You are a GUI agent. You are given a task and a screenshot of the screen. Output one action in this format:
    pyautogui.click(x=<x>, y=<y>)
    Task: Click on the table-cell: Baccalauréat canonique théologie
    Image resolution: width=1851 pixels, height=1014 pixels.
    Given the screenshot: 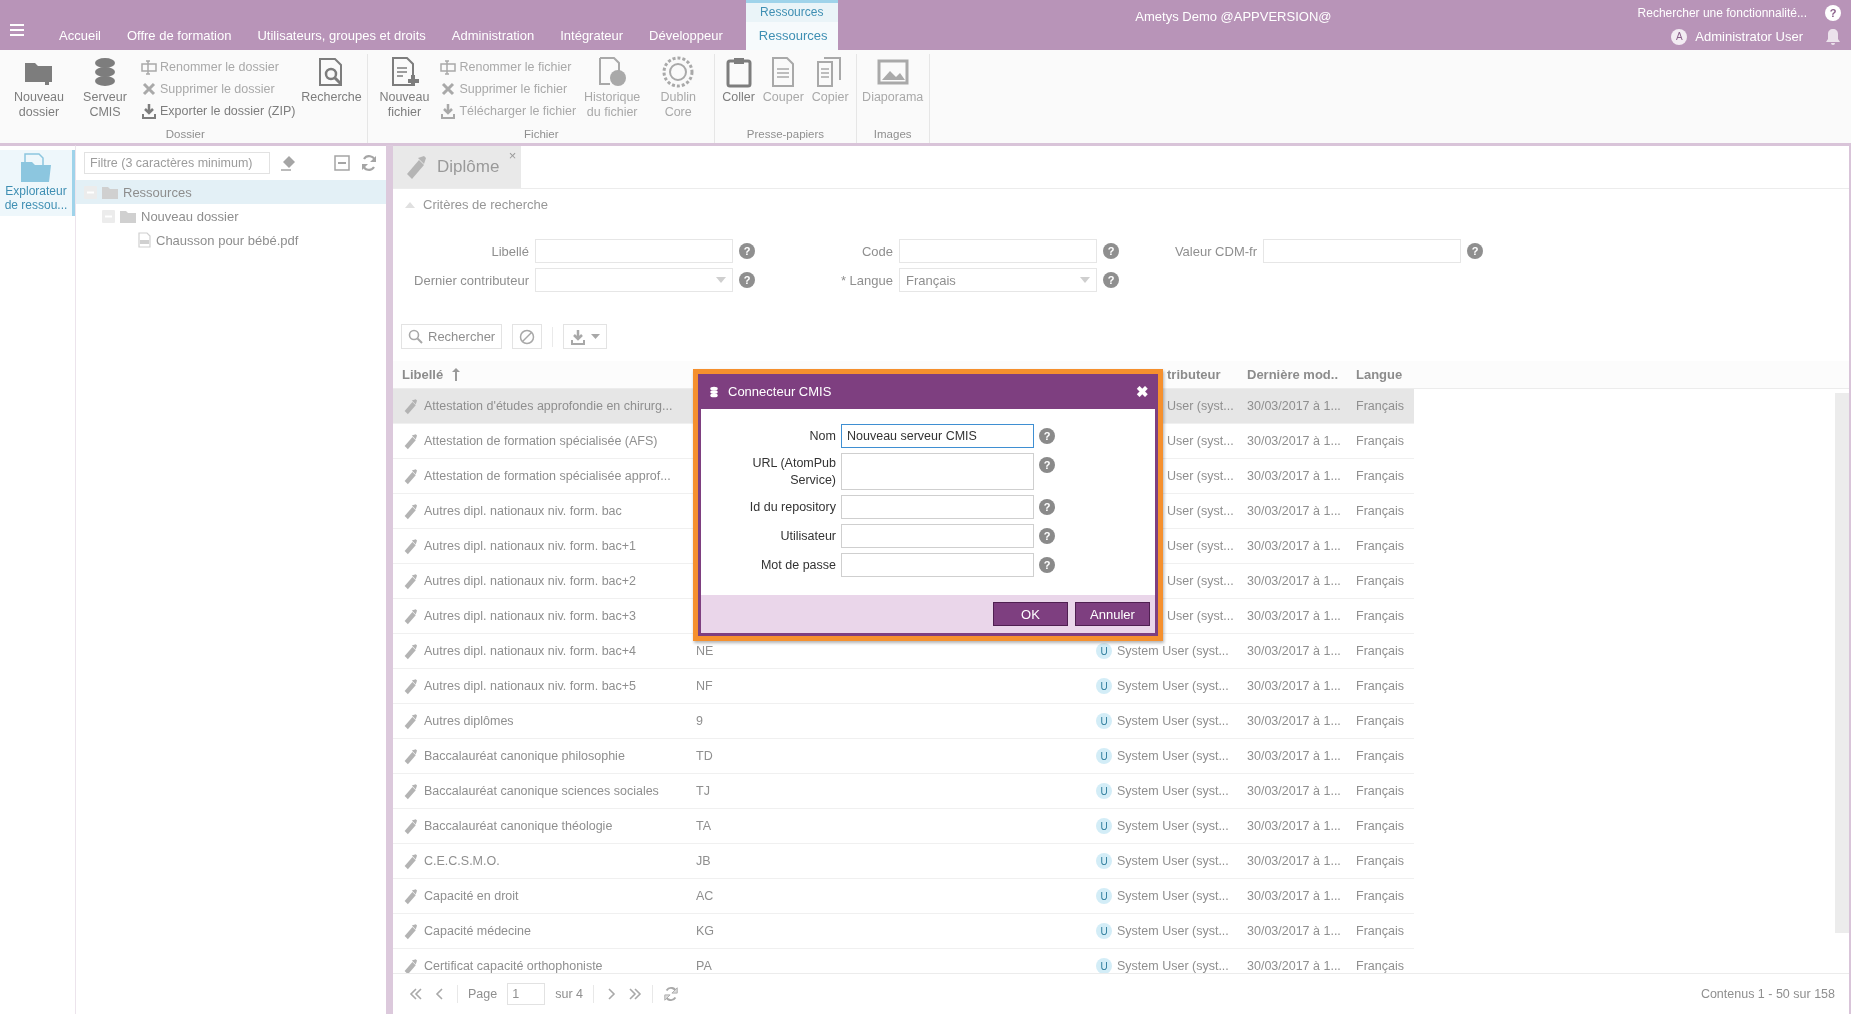 What is the action you would take?
    pyautogui.click(x=518, y=826)
    